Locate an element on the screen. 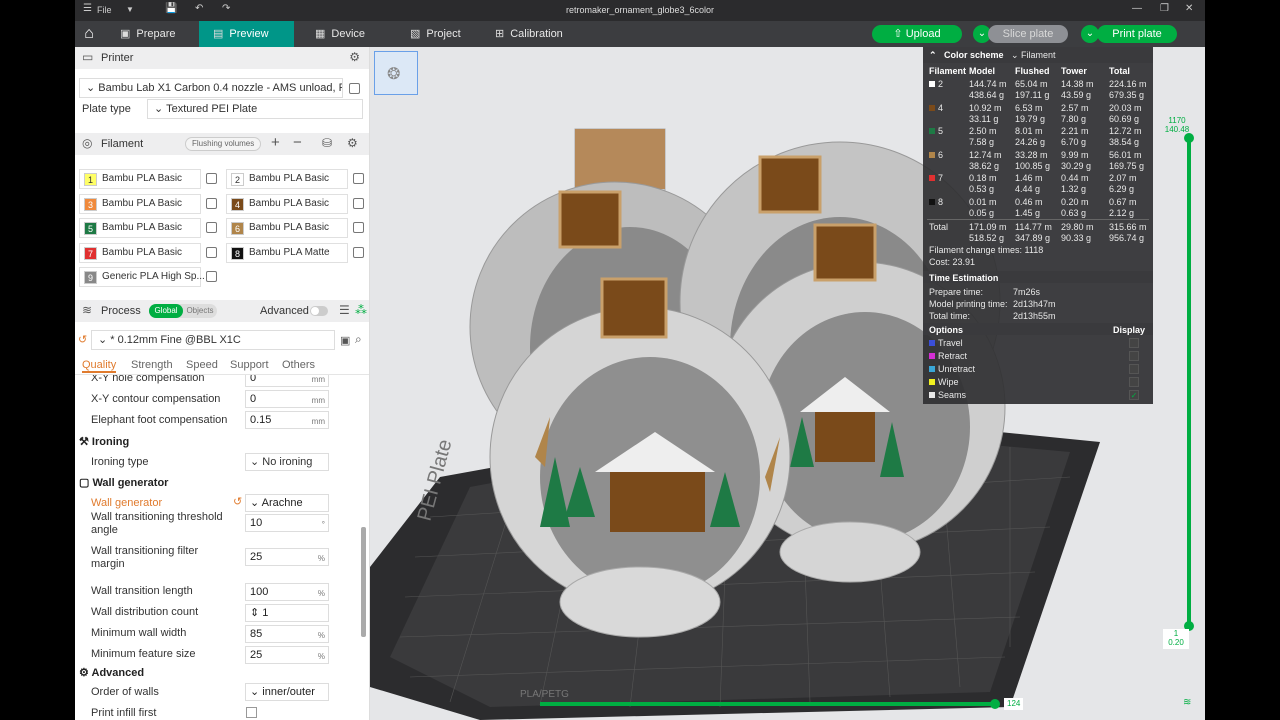 This screenshot has height=720, width=1280. layer-slider-top-handle is located at coordinates (1189, 138).